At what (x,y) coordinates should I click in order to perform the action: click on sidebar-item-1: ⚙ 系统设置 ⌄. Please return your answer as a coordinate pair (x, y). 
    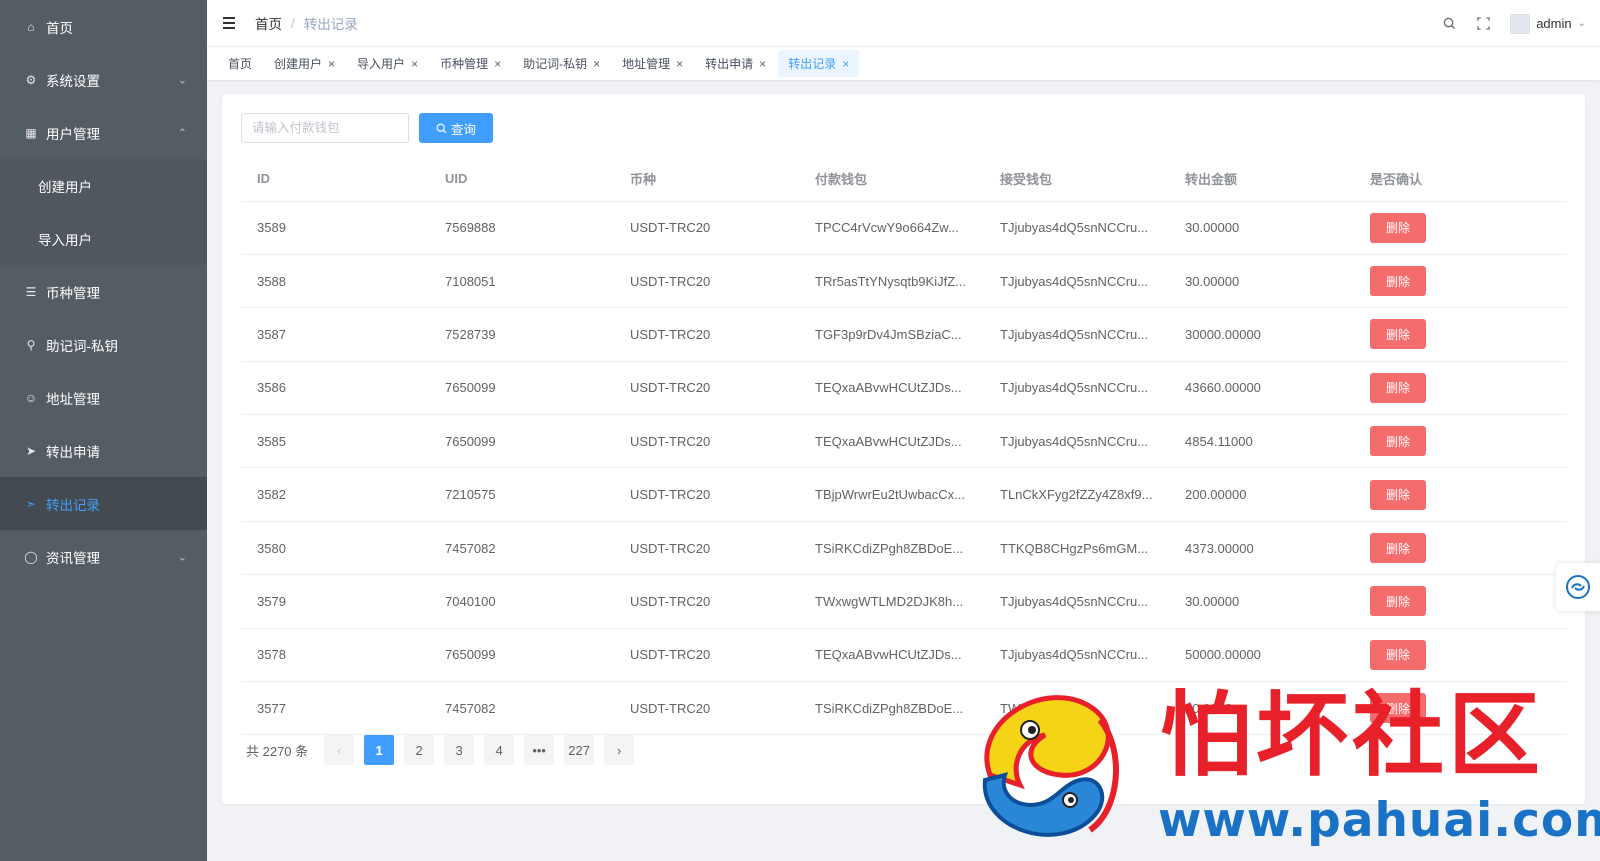
    Looking at the image, I should click on (103, 79).